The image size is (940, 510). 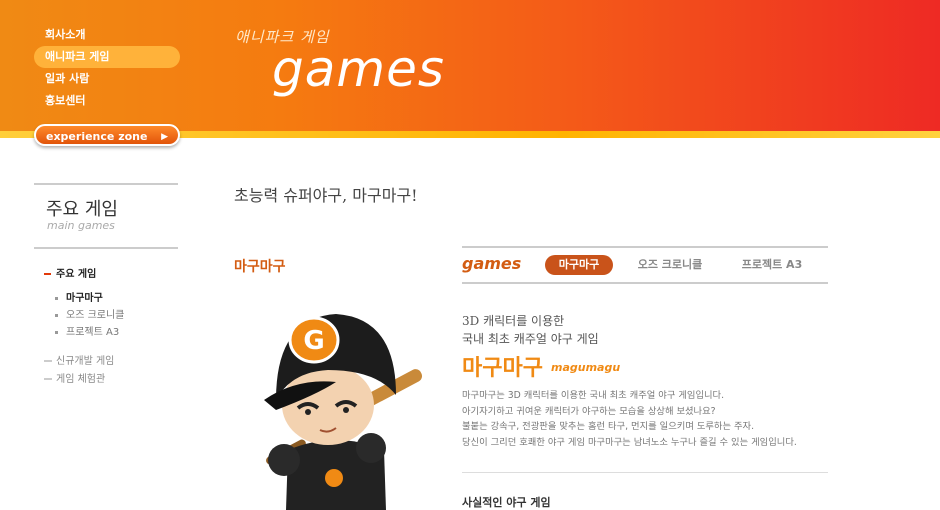 What do you see at coordinates (82, 209) in the screenshot?
I see `sidebar-title: 주요 게임` at bounding box center [82, 209].